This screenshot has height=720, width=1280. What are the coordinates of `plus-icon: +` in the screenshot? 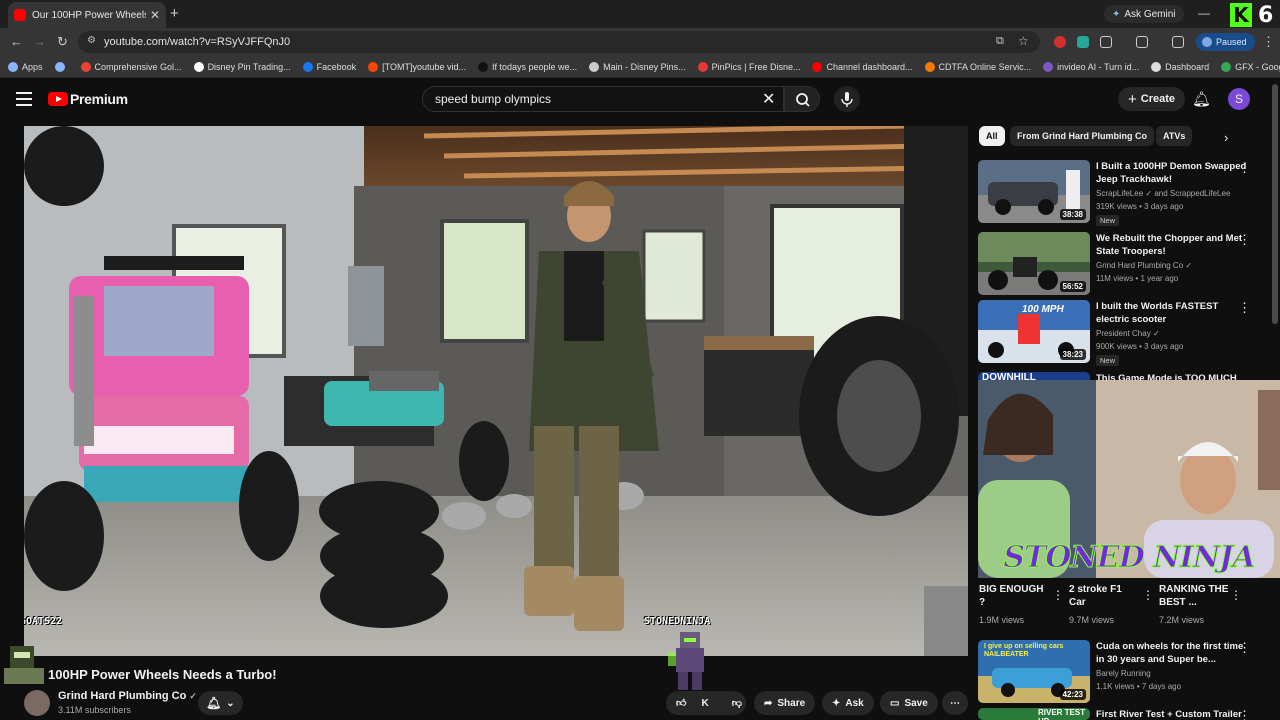 It's located at (1132, 99).